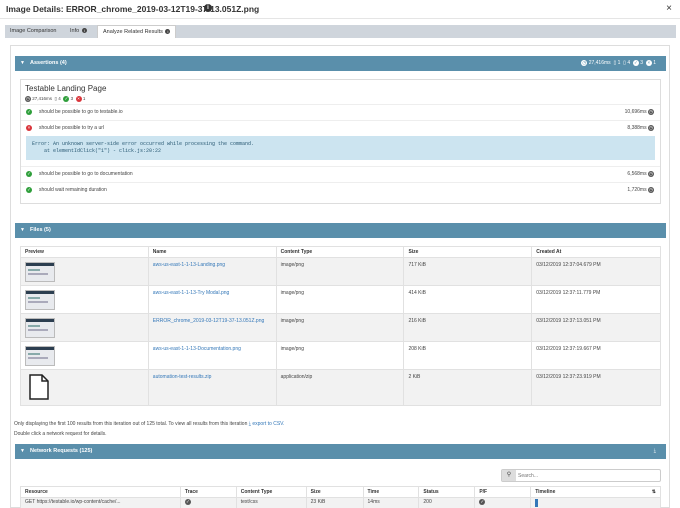  I want to click on tab-image-comparison: Image Comparison, so click(33, 31).